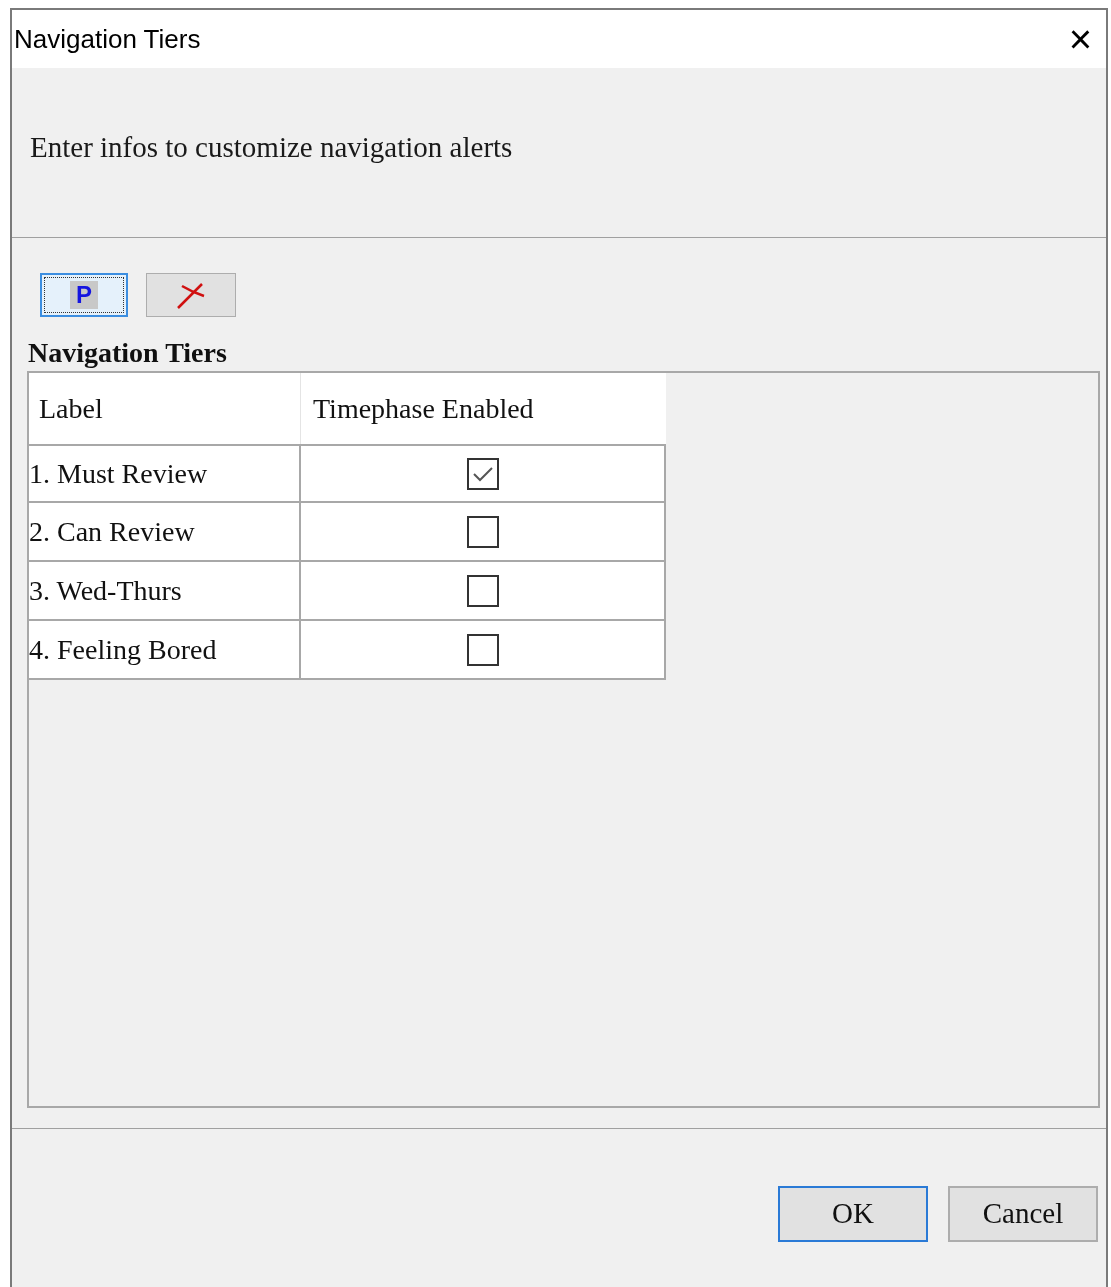 Image resolution: width=1111 pixels, height=1287 pixels. I want to click on table-cell: 3. Wed-Thurs, so click(165, 590).